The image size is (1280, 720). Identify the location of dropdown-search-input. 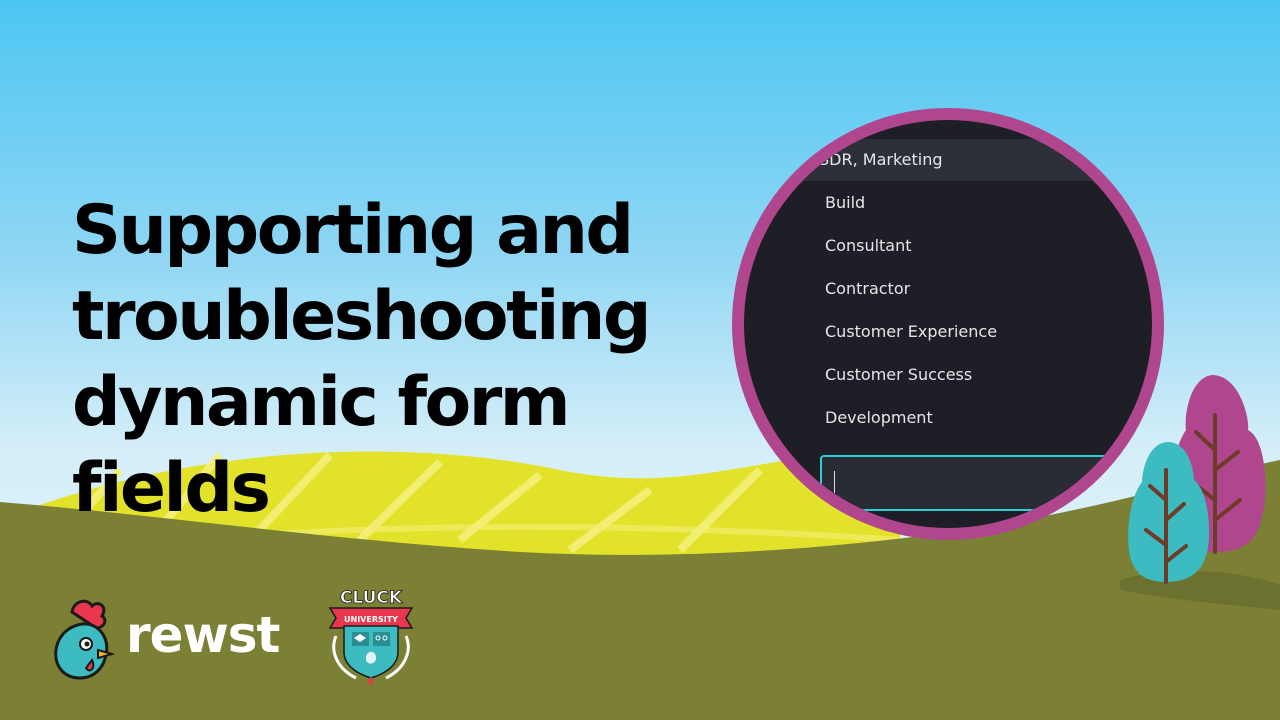
(986, 483).